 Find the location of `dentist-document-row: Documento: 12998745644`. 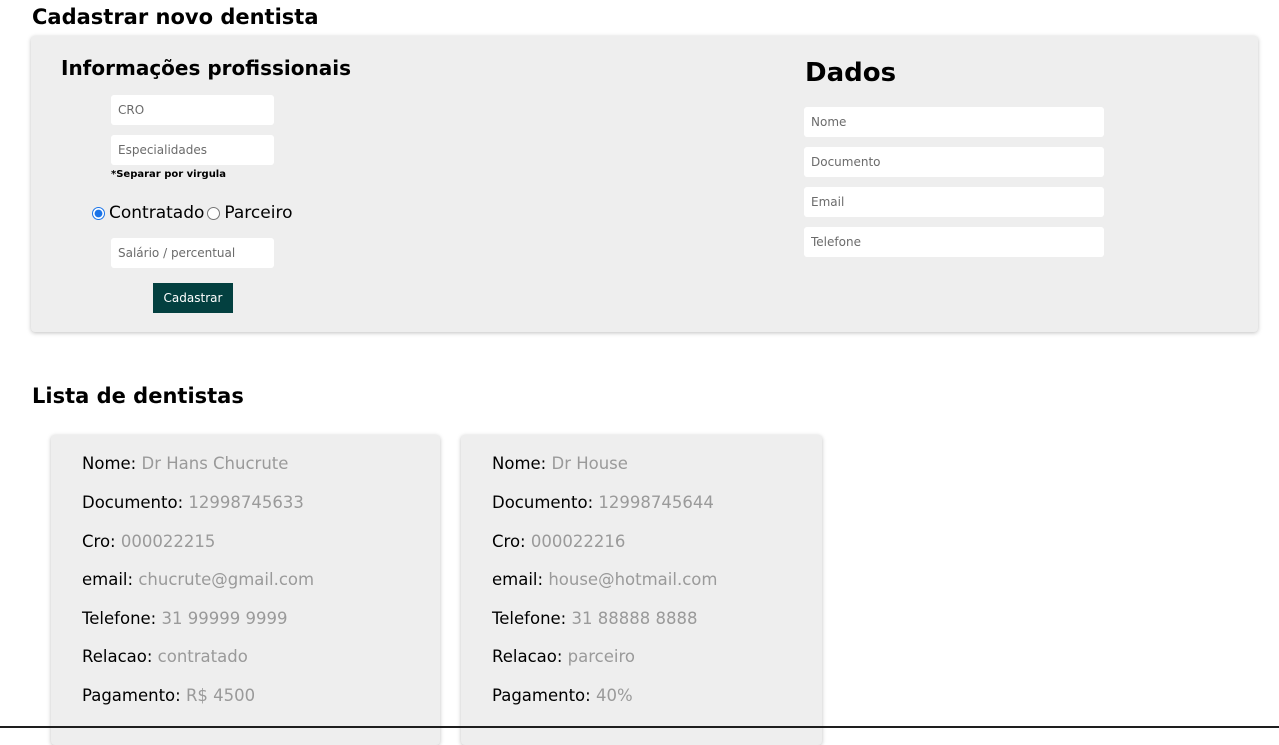

dentist-document-row: Documento: 12998745644 is located at coordinates (603, 503).